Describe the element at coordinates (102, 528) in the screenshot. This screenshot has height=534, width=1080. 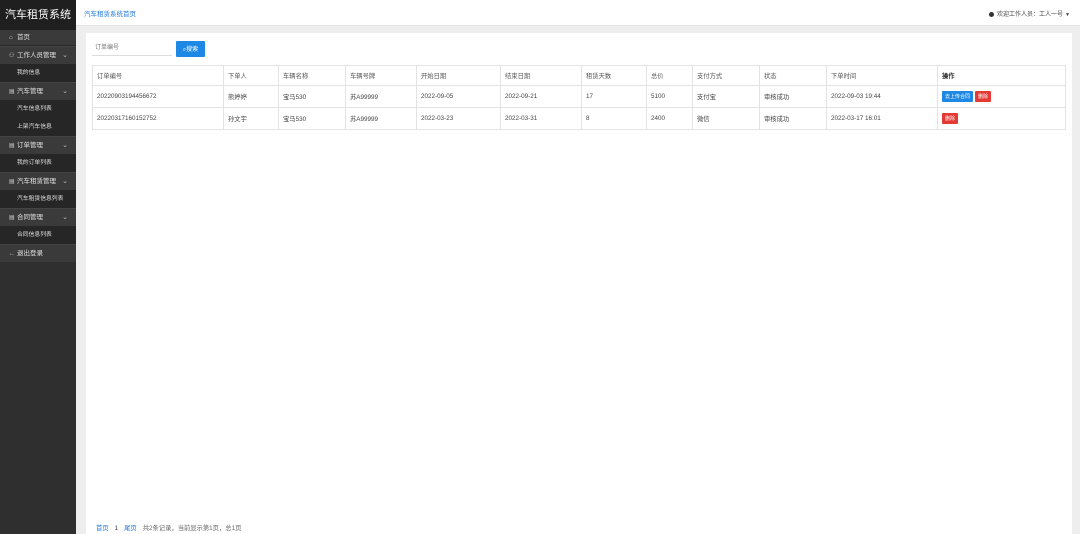
I see `first-page-link: 首页` at that location.